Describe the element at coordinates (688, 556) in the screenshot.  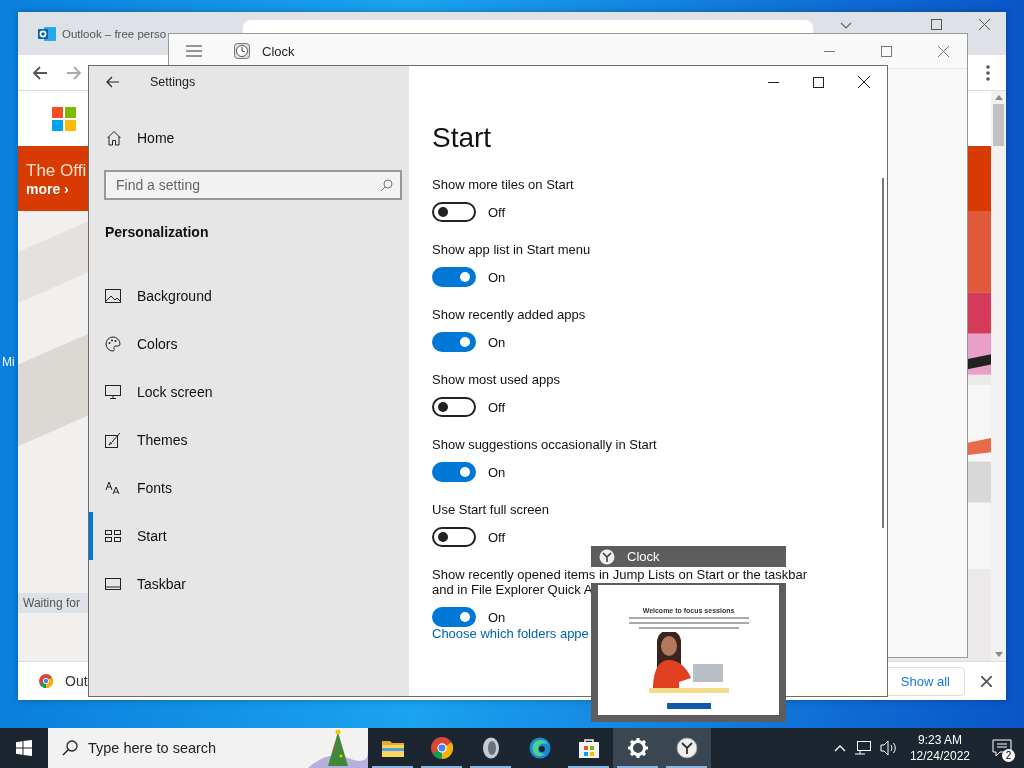
I see `preview-title-bar: Clock` at that location.